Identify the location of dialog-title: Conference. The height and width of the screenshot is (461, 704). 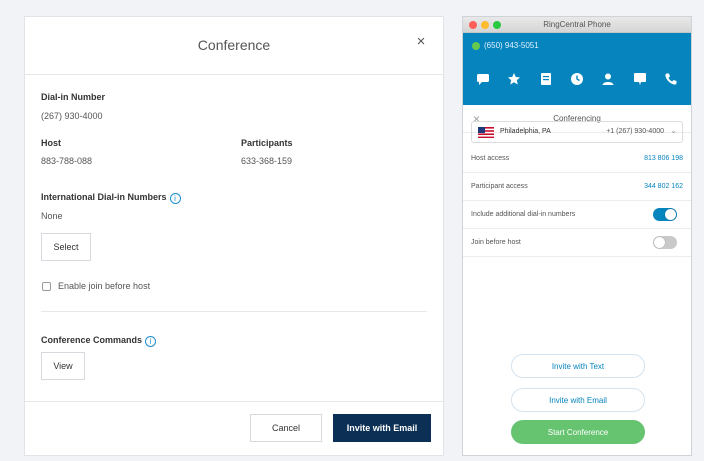
(234, 45).